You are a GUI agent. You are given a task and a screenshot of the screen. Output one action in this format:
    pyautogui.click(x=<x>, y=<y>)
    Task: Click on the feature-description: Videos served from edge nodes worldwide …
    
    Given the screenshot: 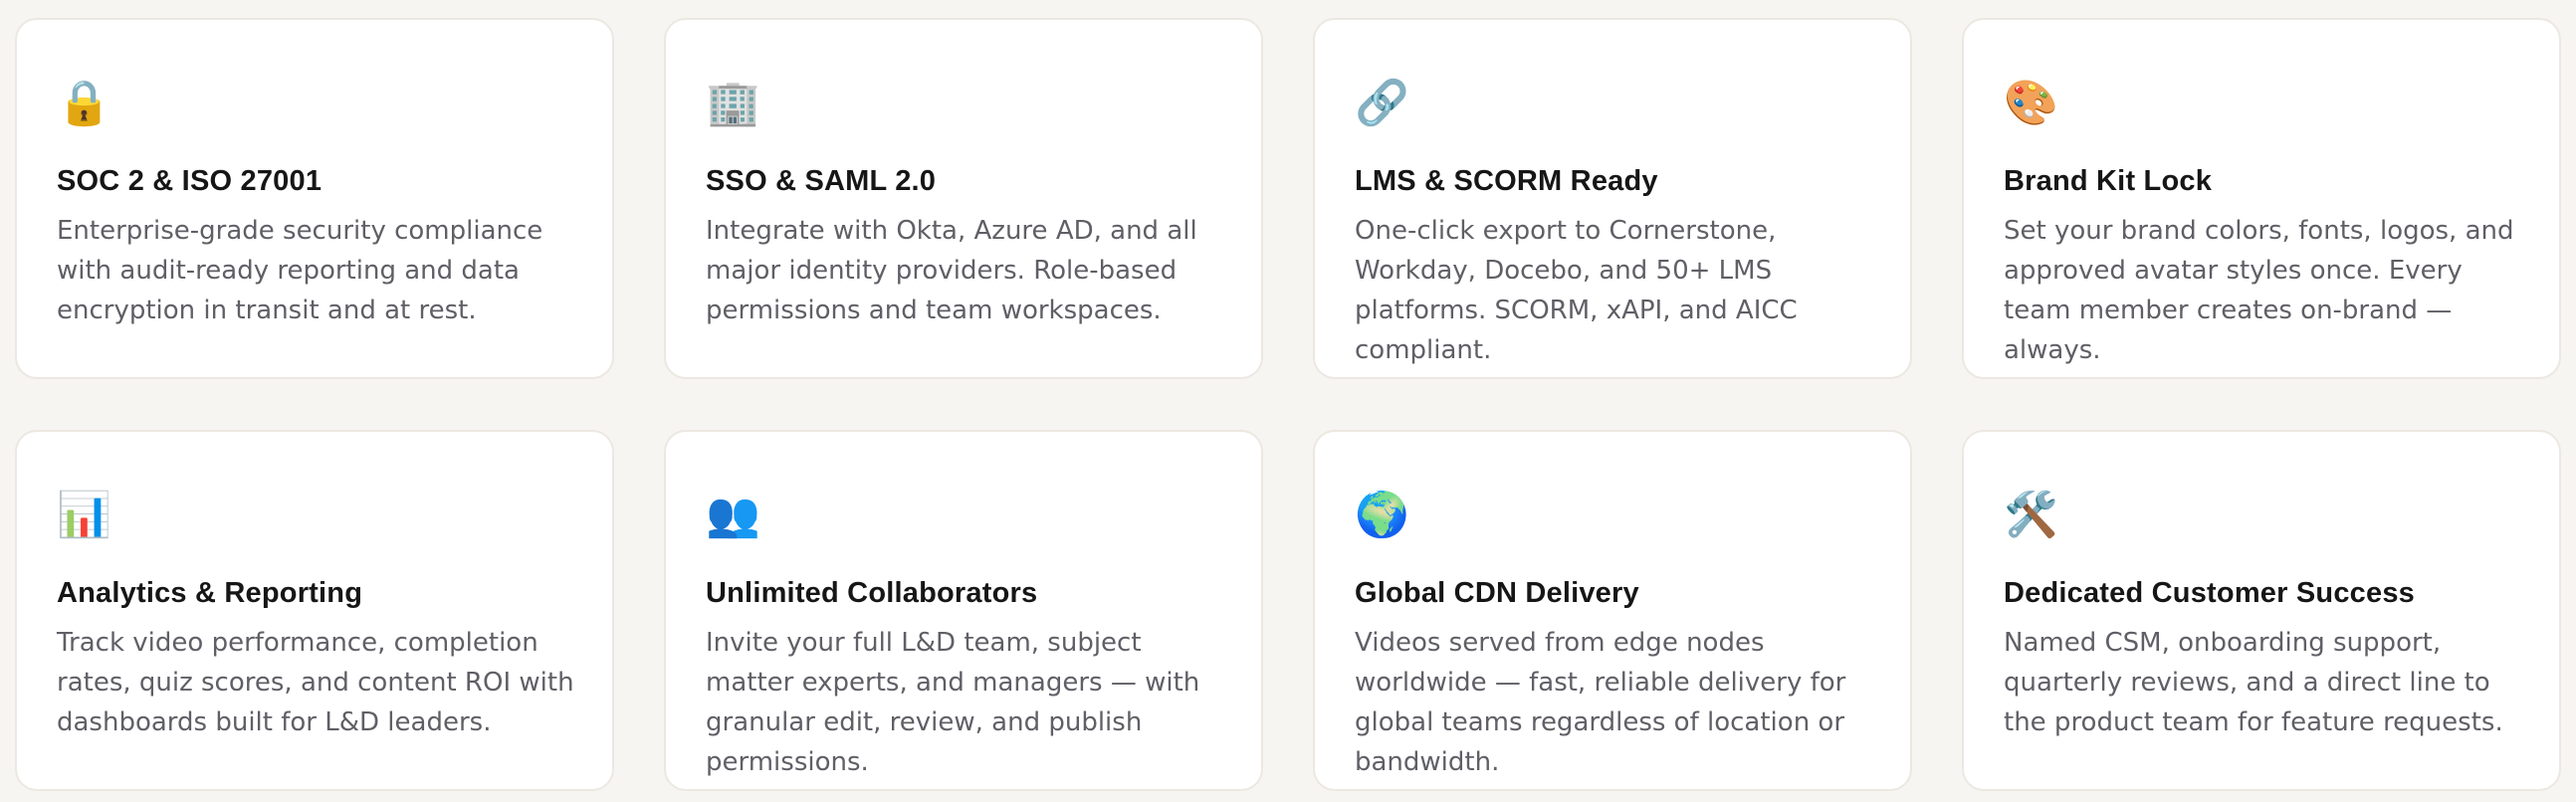 What is the action you would take?
    pyautogui.click(x=1600, y=702)
    